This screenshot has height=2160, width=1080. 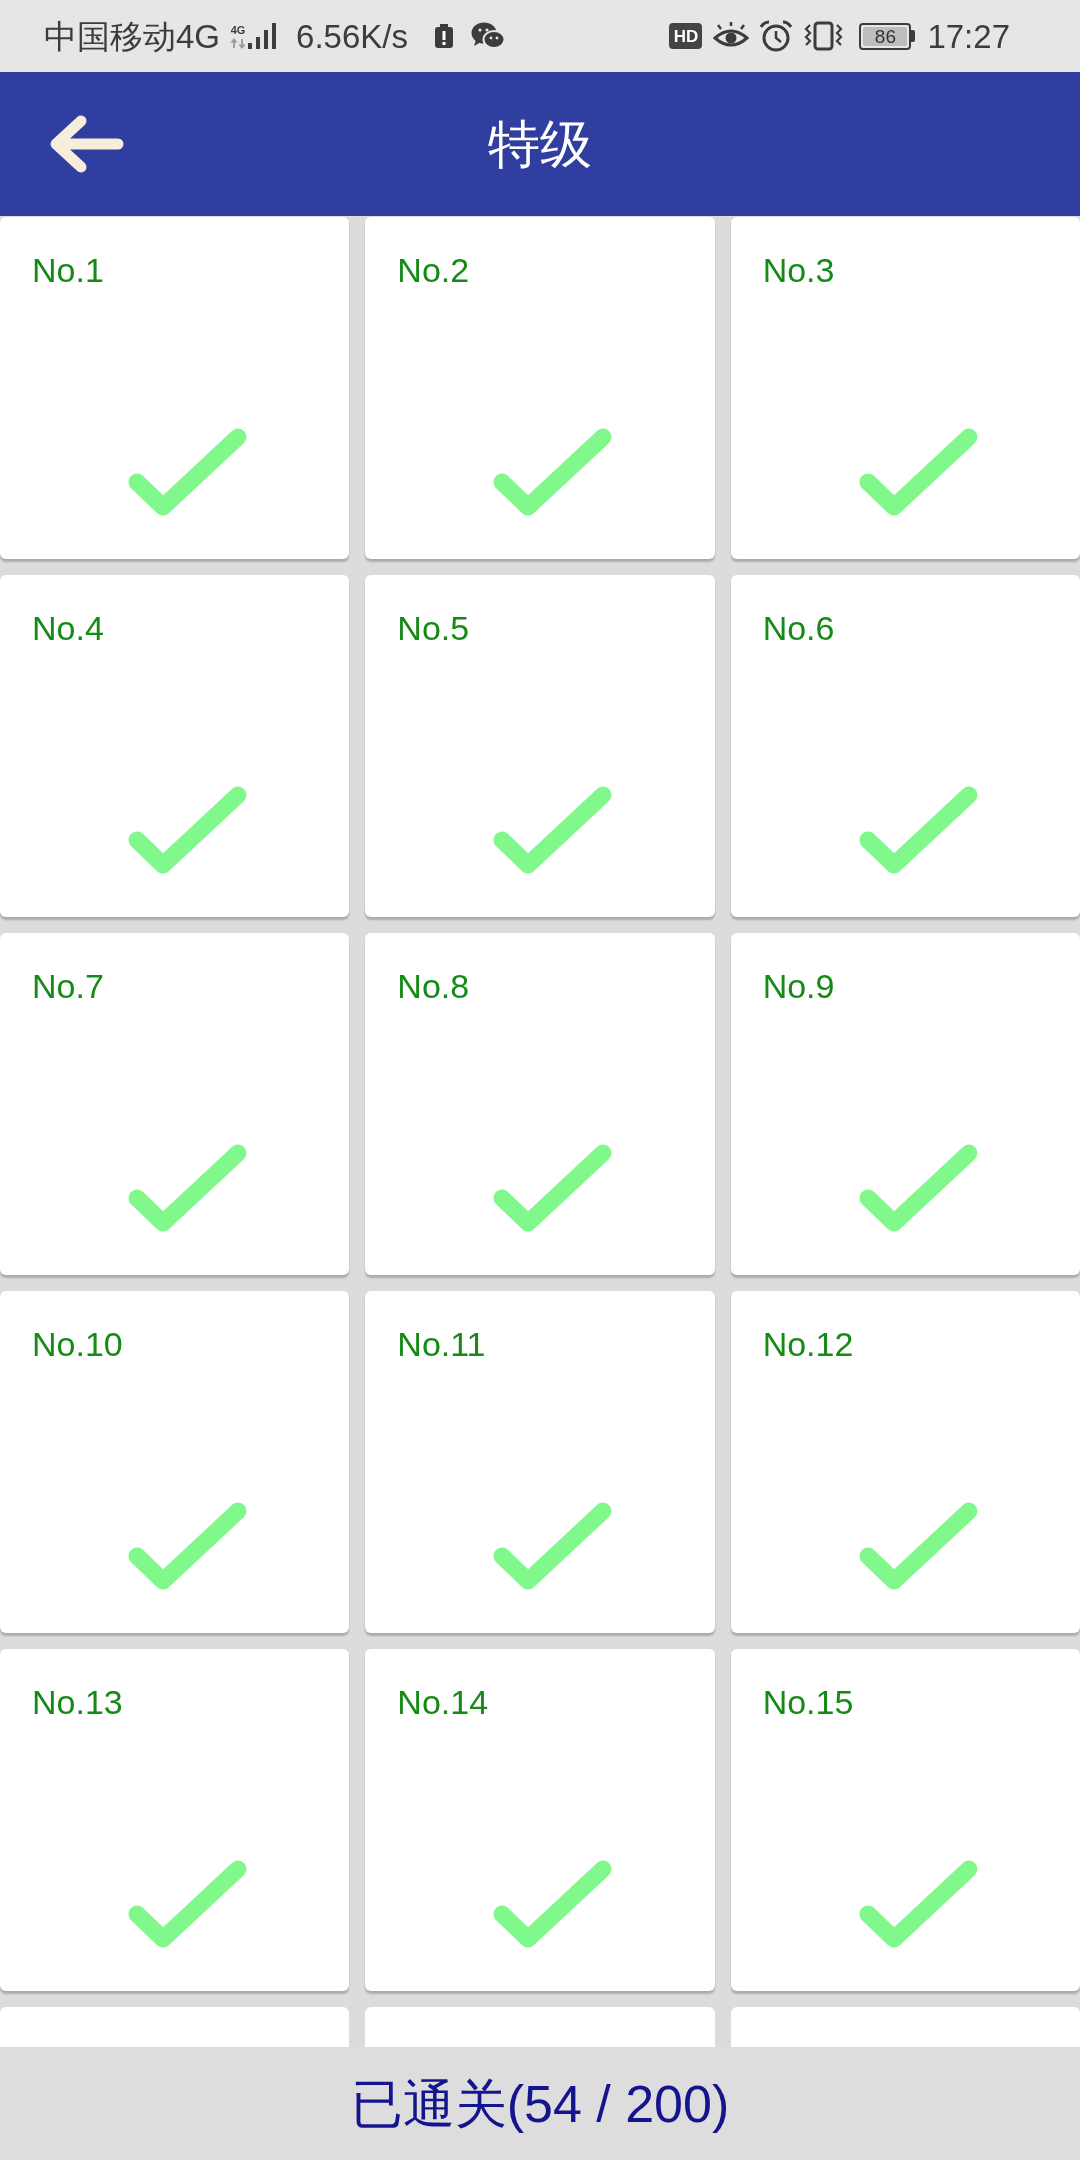 What do you see at coordinates (175, 746) in the screenshot?
I see `level-card: No.4` at bounding box center [175, 746].